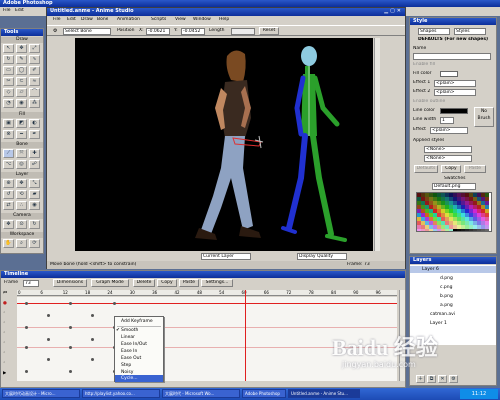 This screenshot has width=500, height=400. I want to click on roll-camera-icon: ↻, so click(34, 224).